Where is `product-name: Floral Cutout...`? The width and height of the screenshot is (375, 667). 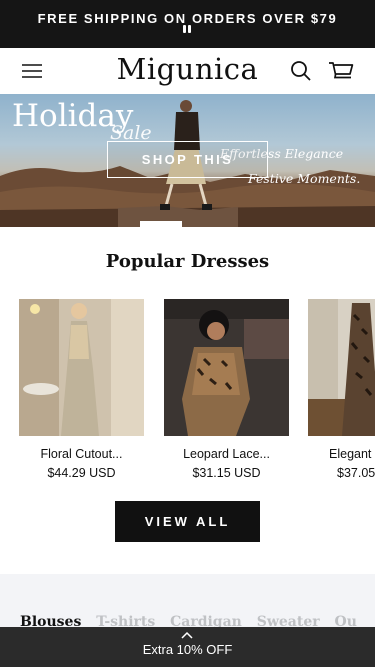 product-name: Floral Cutout... is located at coordinates (81, 454).